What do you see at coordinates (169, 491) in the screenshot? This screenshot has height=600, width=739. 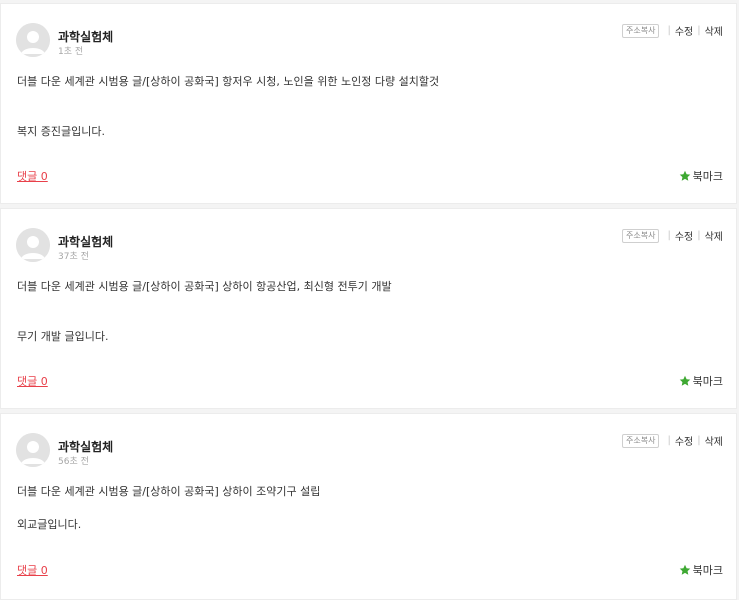 I see `post-title: 더블 다운 세계관 시범용 글/[상하이 공화국] 상하이 조약기구 설립` at bounding box center [169, 491].